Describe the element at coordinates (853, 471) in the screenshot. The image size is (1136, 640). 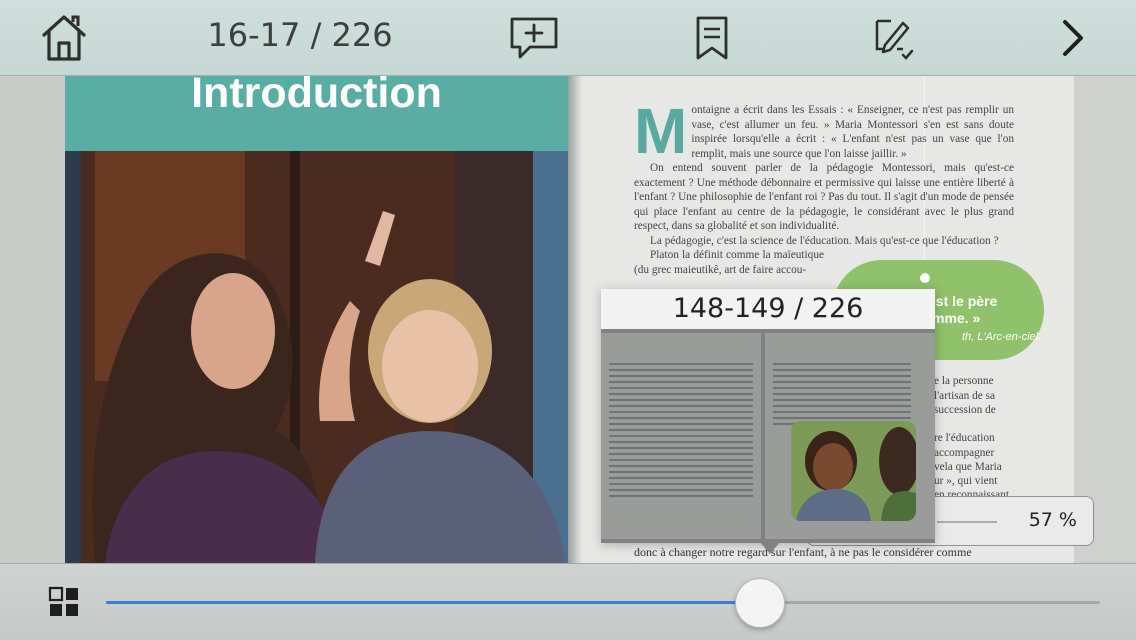
I see `preview-photo` at that location.